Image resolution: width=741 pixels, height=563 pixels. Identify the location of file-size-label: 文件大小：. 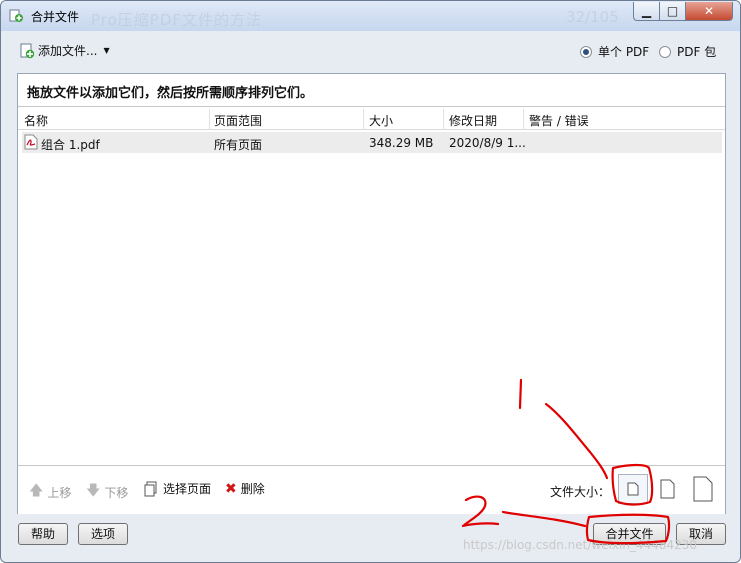
(580, 492).